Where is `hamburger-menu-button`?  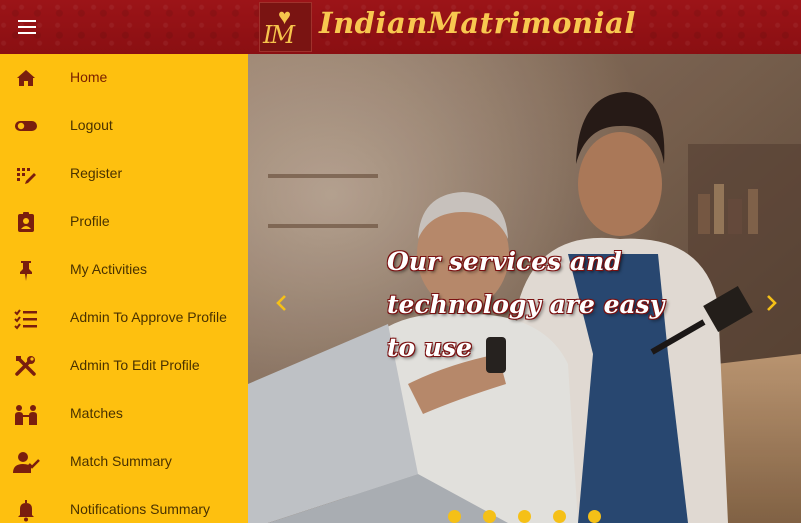
hamburger-menu-button is located at coordinates (27, 27).